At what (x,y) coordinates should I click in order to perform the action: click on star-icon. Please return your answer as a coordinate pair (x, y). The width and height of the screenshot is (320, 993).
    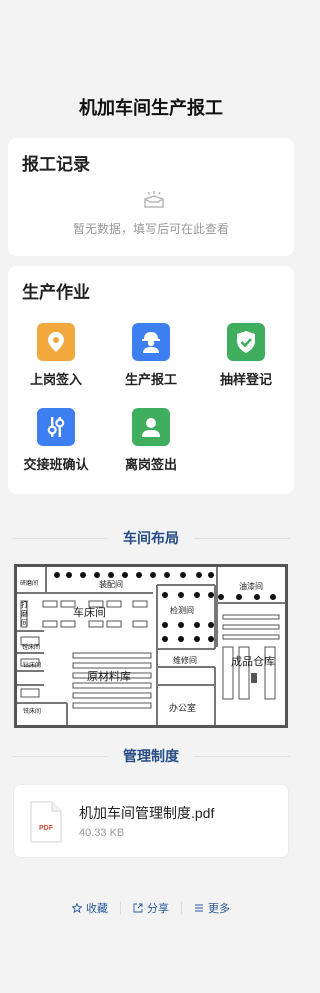
    Looking at the image, I should click on (77, 908).